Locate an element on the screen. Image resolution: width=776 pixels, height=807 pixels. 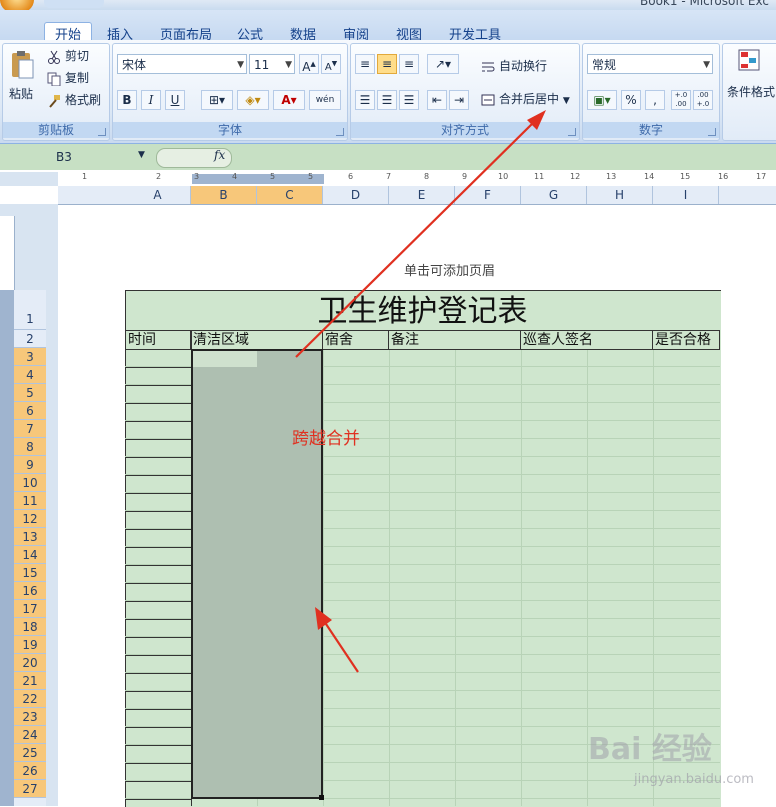
row-header: 22 is located at coordinates (30, 699).